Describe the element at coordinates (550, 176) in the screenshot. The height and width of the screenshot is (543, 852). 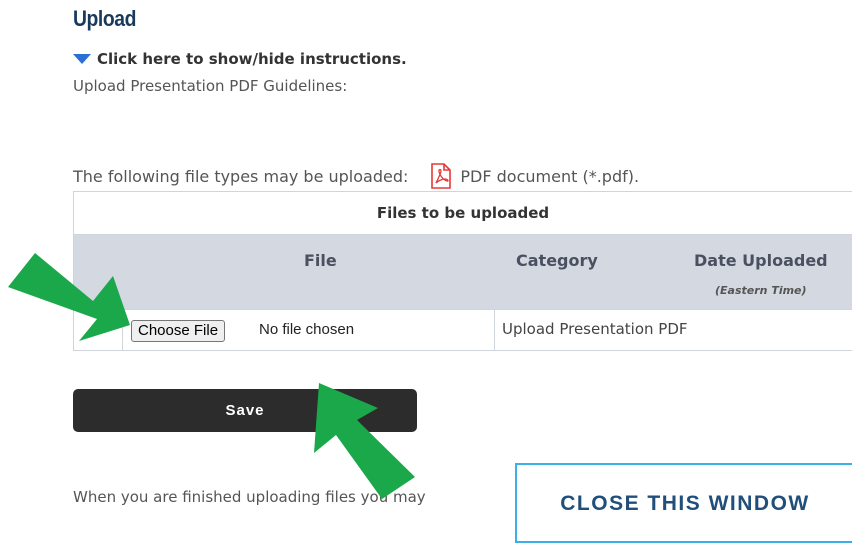
I see `file-types-label: PDF document (*.pdf).` at that location.